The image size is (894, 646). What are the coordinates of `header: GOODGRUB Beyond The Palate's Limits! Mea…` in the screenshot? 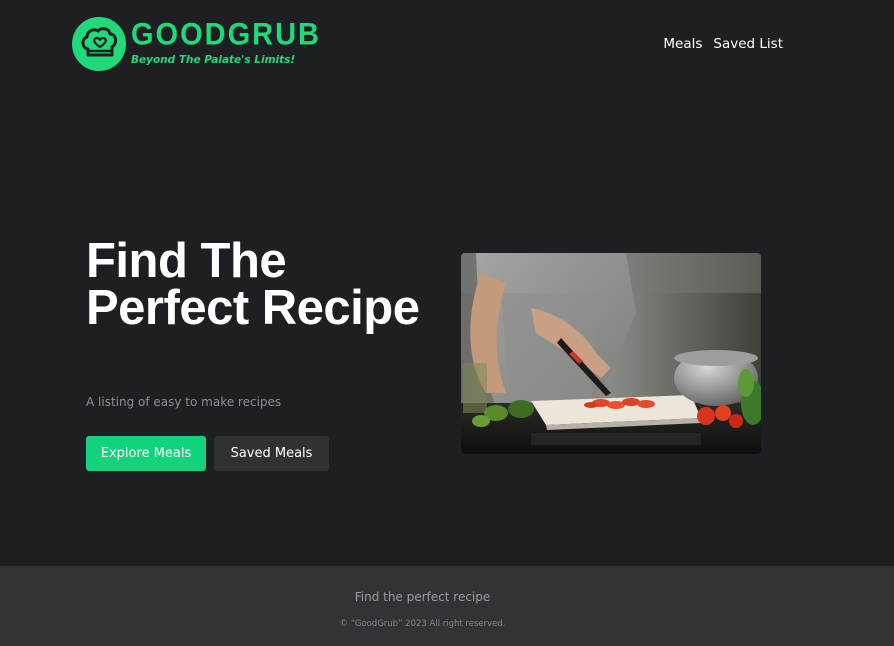 It's located at (447, 45).